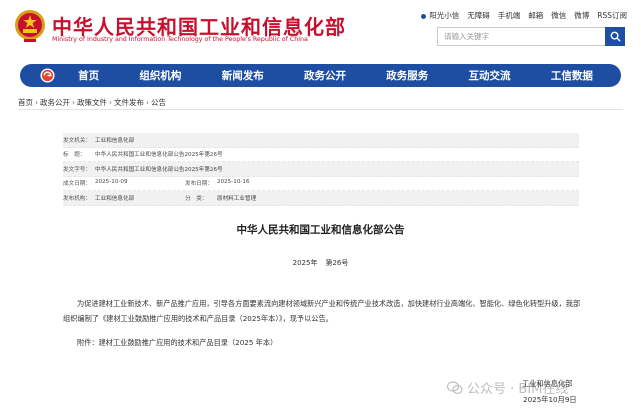 Image resolution: width=641 pixels, height=413 pixels. I want to click on search-input, so click(521, 36).